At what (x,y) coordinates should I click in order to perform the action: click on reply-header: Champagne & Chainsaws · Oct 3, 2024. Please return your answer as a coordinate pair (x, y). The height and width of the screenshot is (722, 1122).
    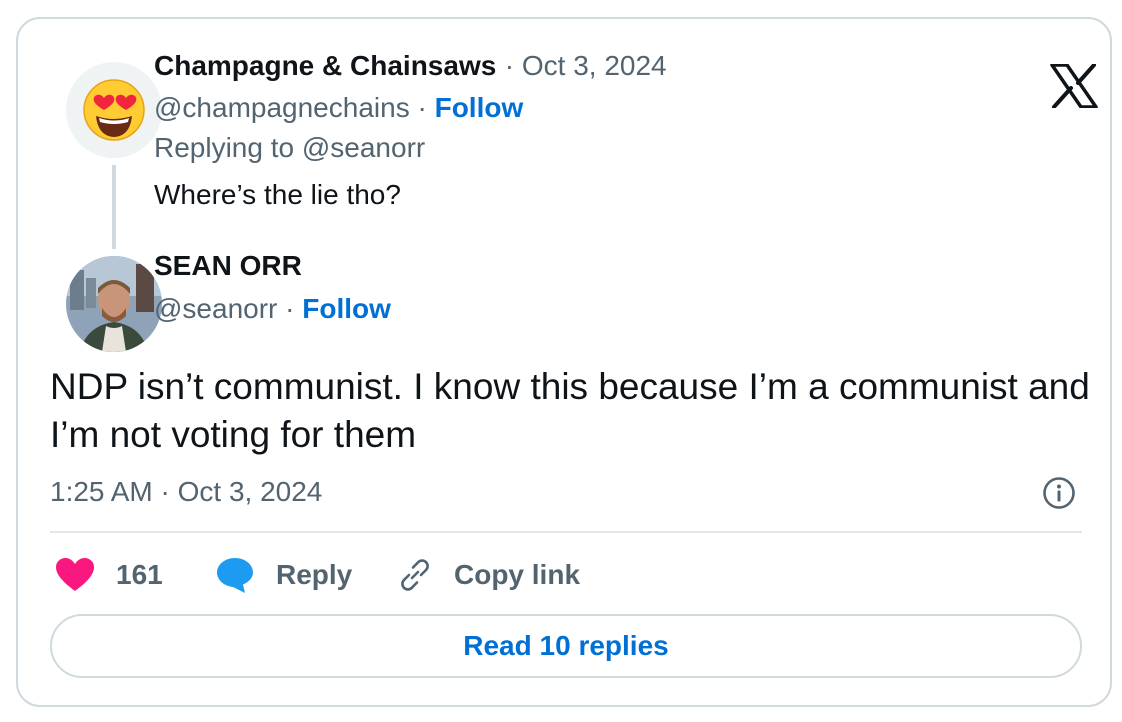
    Looking at the image, I should click on (410, 66).